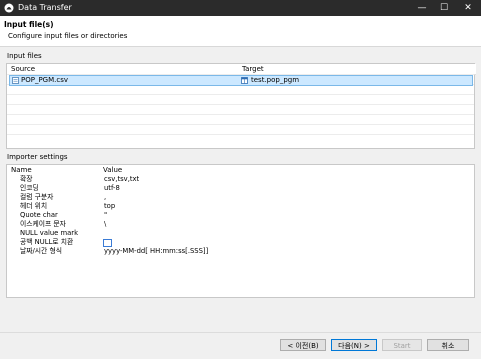 The height and width of the screenshot is (359, 481). Describe the element at coordinates (422, 8) in the screenshot. I see `minimize-button: —` at that location.